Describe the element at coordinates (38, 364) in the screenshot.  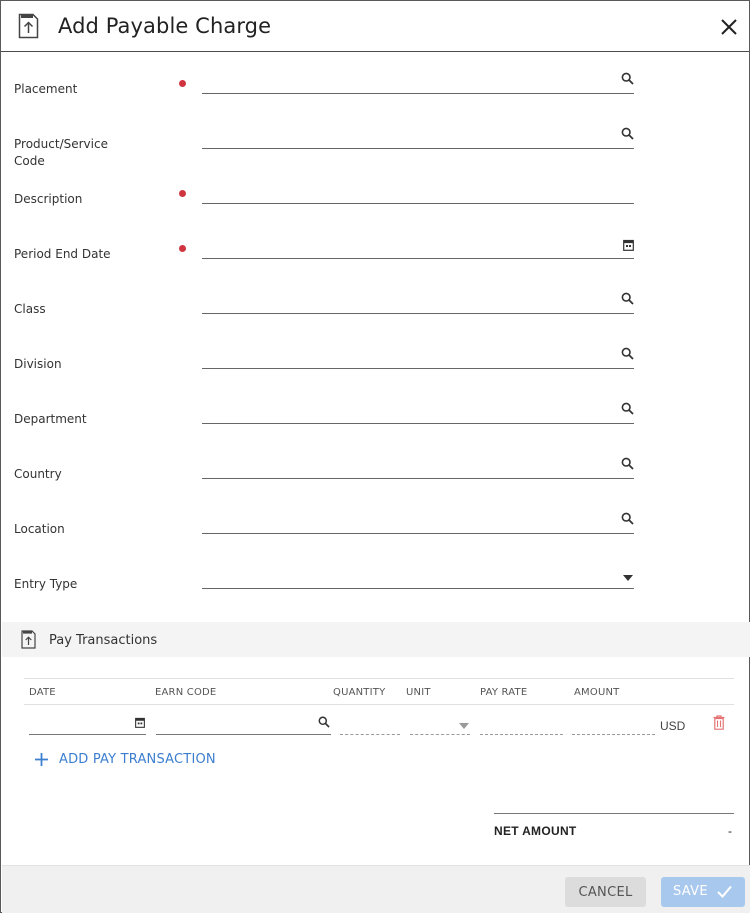
I see `field-label: Division` at that location.